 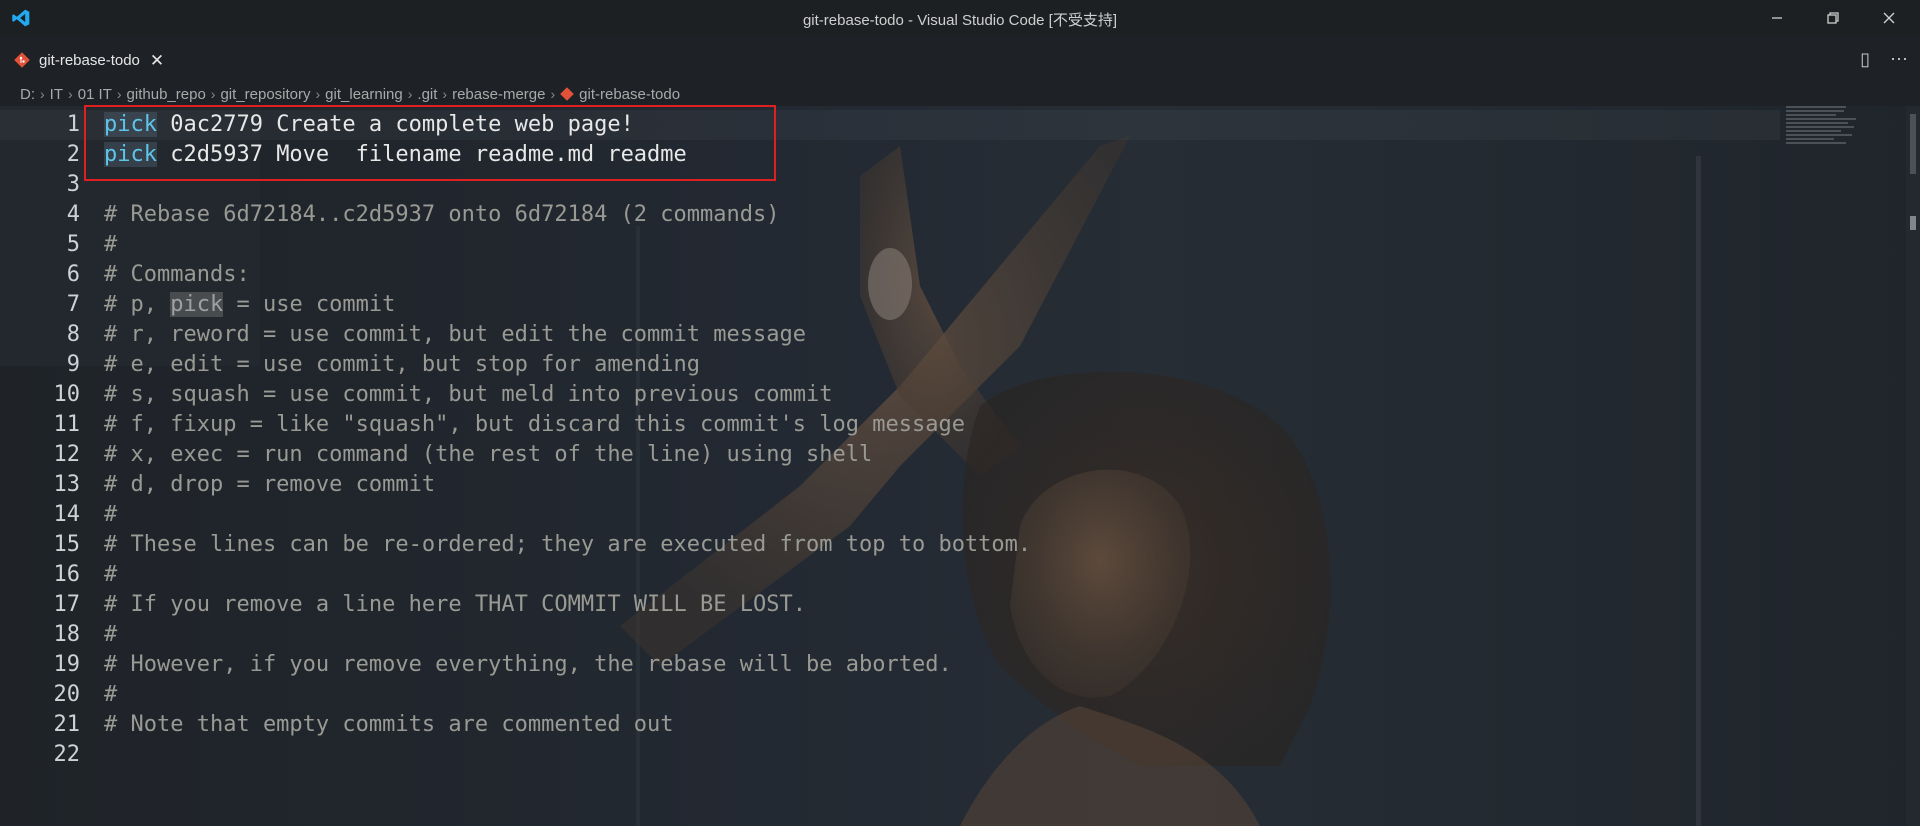 I want to click on code-text: = use commit, so click(x=309, y=304).